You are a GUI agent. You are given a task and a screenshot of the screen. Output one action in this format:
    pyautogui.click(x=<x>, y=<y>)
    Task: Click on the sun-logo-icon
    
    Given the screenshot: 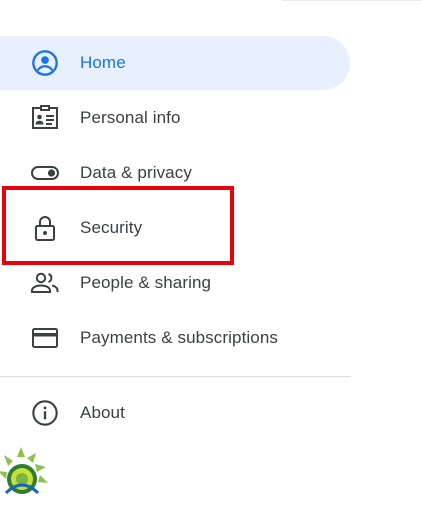 What is the action you would take?
    pyautogui.click(x=26, y=474)
    